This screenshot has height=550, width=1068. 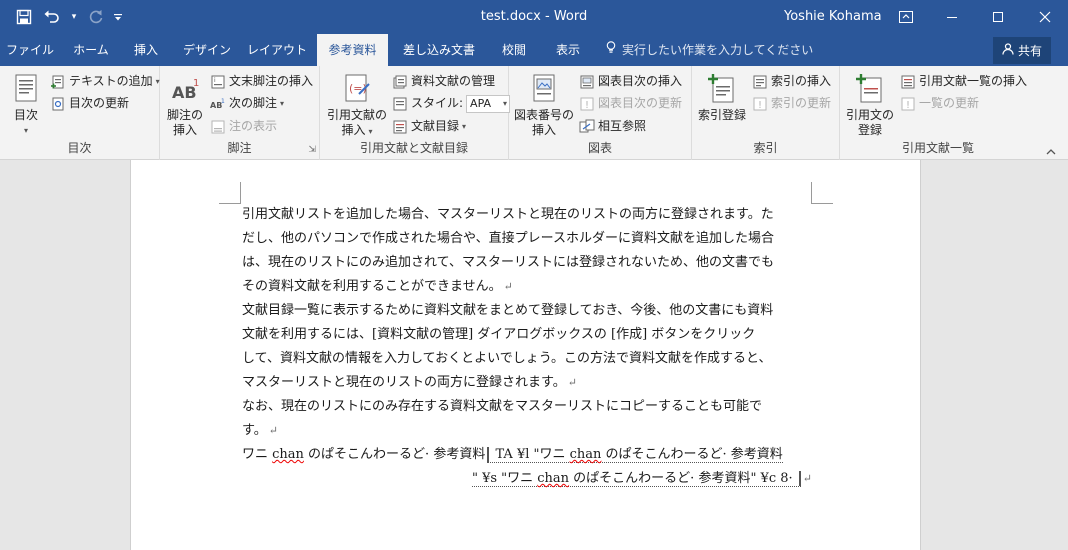 I want to click on toc-icon, so click(x=26, y=89).